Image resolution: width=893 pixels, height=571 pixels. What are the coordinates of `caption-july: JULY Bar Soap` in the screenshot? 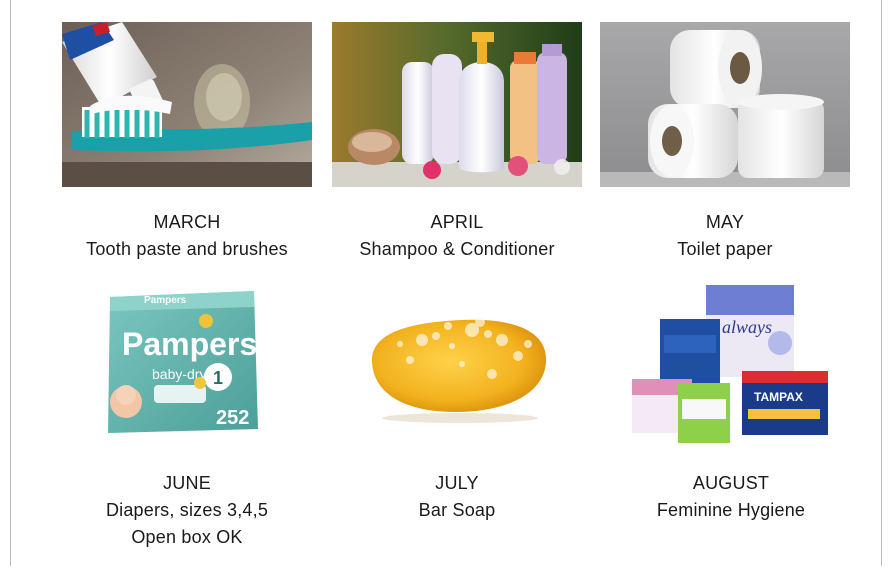 It's located at (457, 497).